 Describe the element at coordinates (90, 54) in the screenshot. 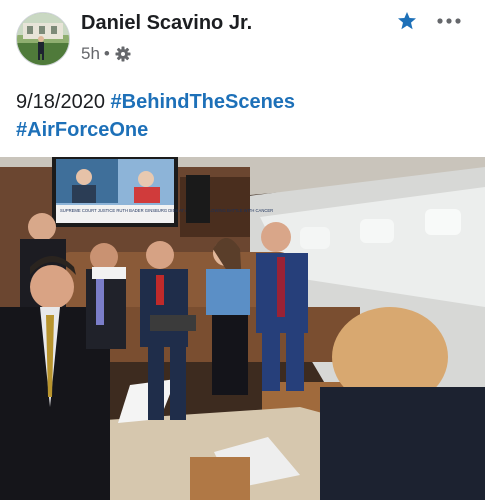

I see `timestamp: 5h` at that location.